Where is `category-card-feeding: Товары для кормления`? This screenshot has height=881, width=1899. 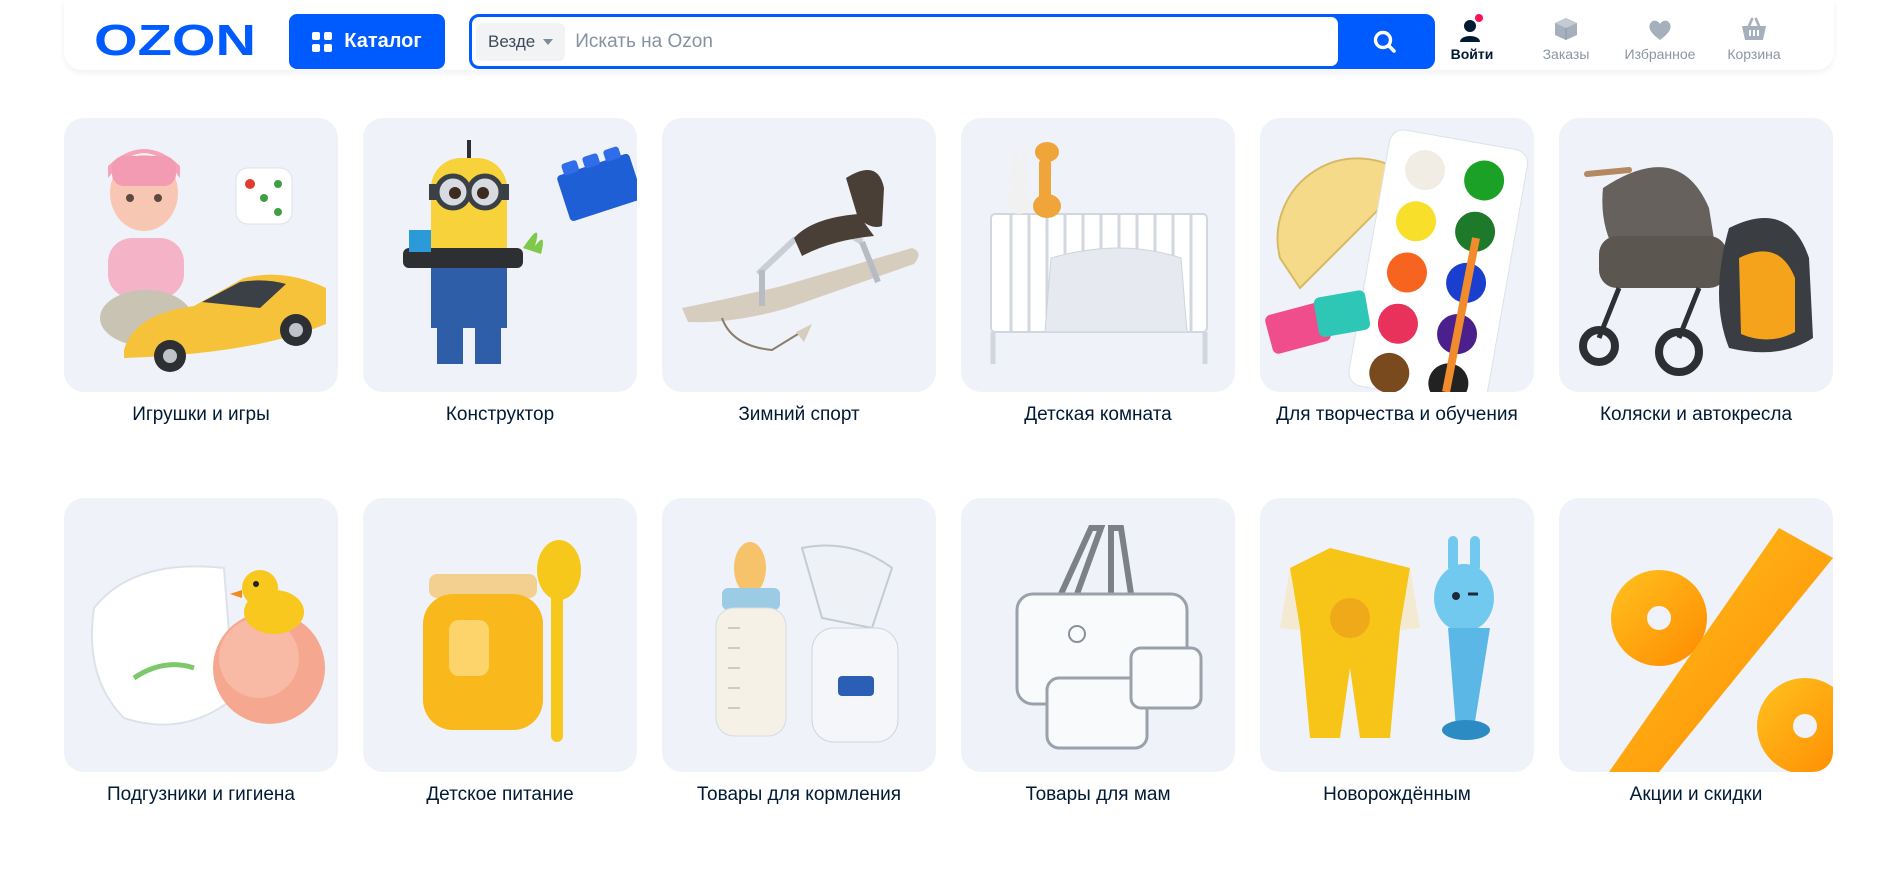 category-card-feeding: Товары для кормления is located at coordinates (799, 652).